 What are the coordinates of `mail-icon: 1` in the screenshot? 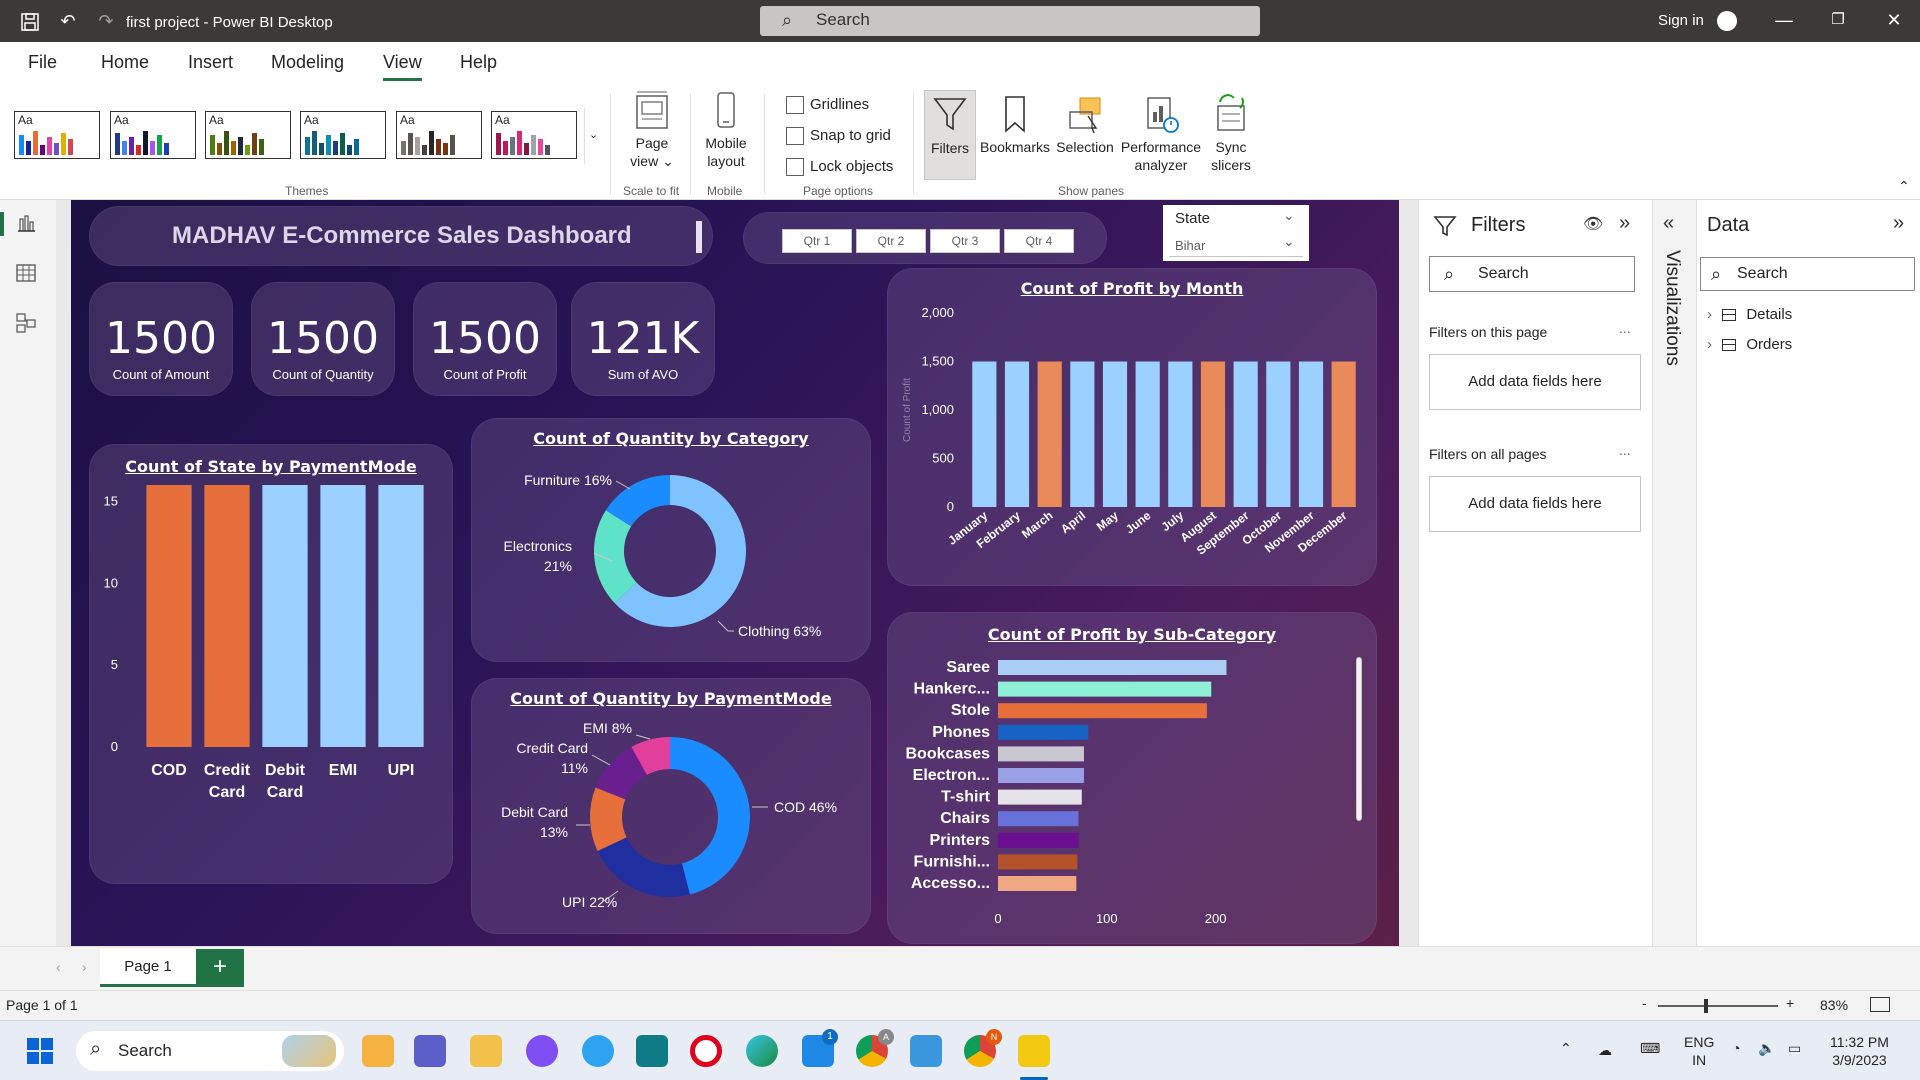 It's located at (820, 1048).